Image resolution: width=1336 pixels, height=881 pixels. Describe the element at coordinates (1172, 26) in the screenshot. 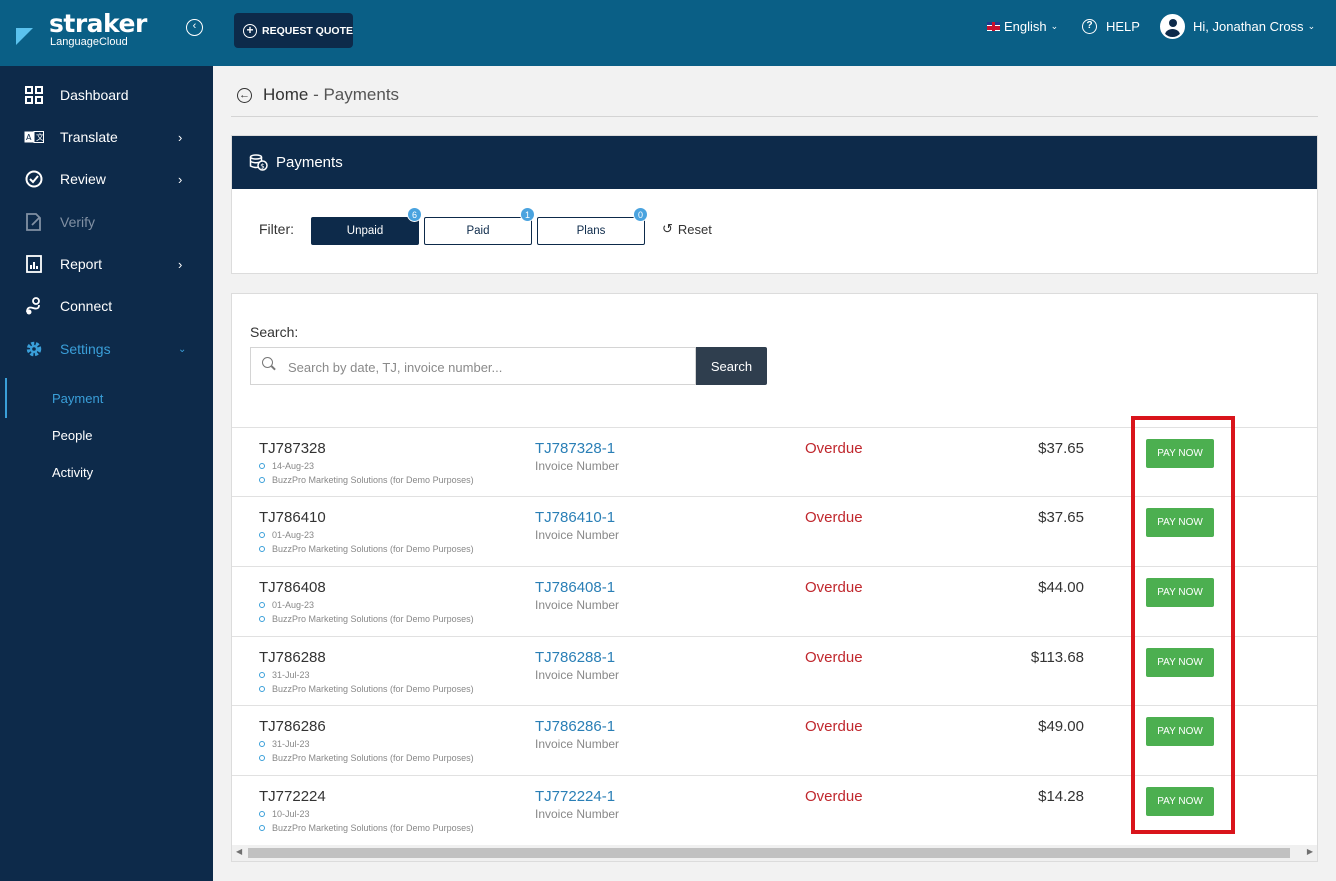

I see `user-avatar-icon` at that location.